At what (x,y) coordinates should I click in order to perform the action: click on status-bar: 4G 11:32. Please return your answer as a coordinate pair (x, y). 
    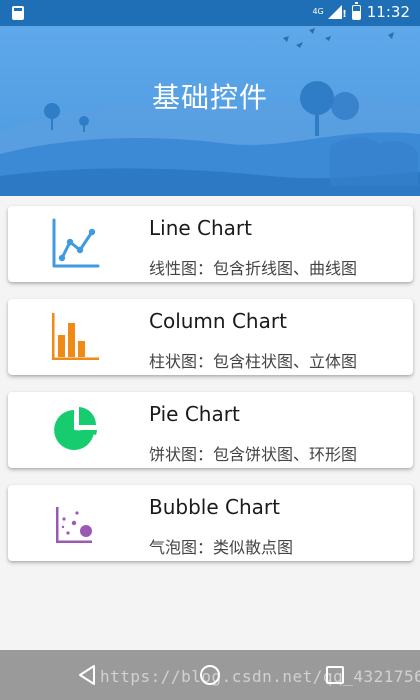
    Looking at the image, I should click on (210, 13).